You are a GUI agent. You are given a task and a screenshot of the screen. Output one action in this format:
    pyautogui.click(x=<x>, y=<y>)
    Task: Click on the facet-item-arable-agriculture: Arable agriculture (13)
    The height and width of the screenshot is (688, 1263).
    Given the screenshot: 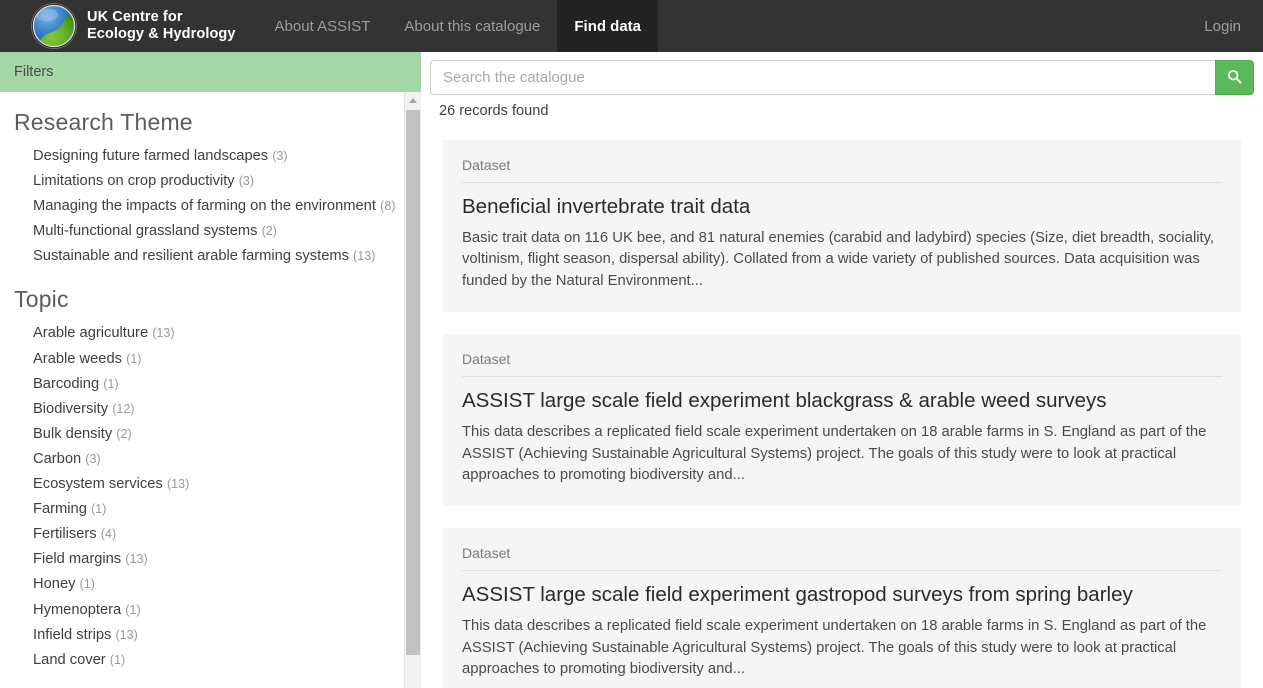 What is the action you would take?
    pyautogui.click(x=218, y=333)
    